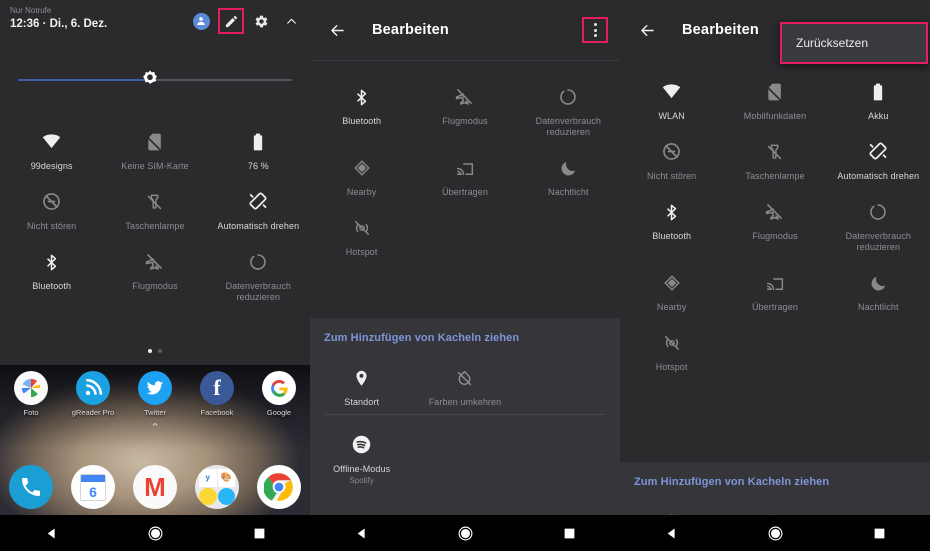  I want to click on quick-tile-wlan: WLAN, so click(671, 92).